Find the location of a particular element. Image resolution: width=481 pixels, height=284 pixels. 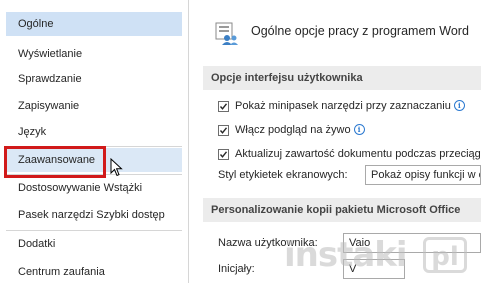

live-preview-option-text: Włącz podgląd na żywo is located at coordinates (293, 130).